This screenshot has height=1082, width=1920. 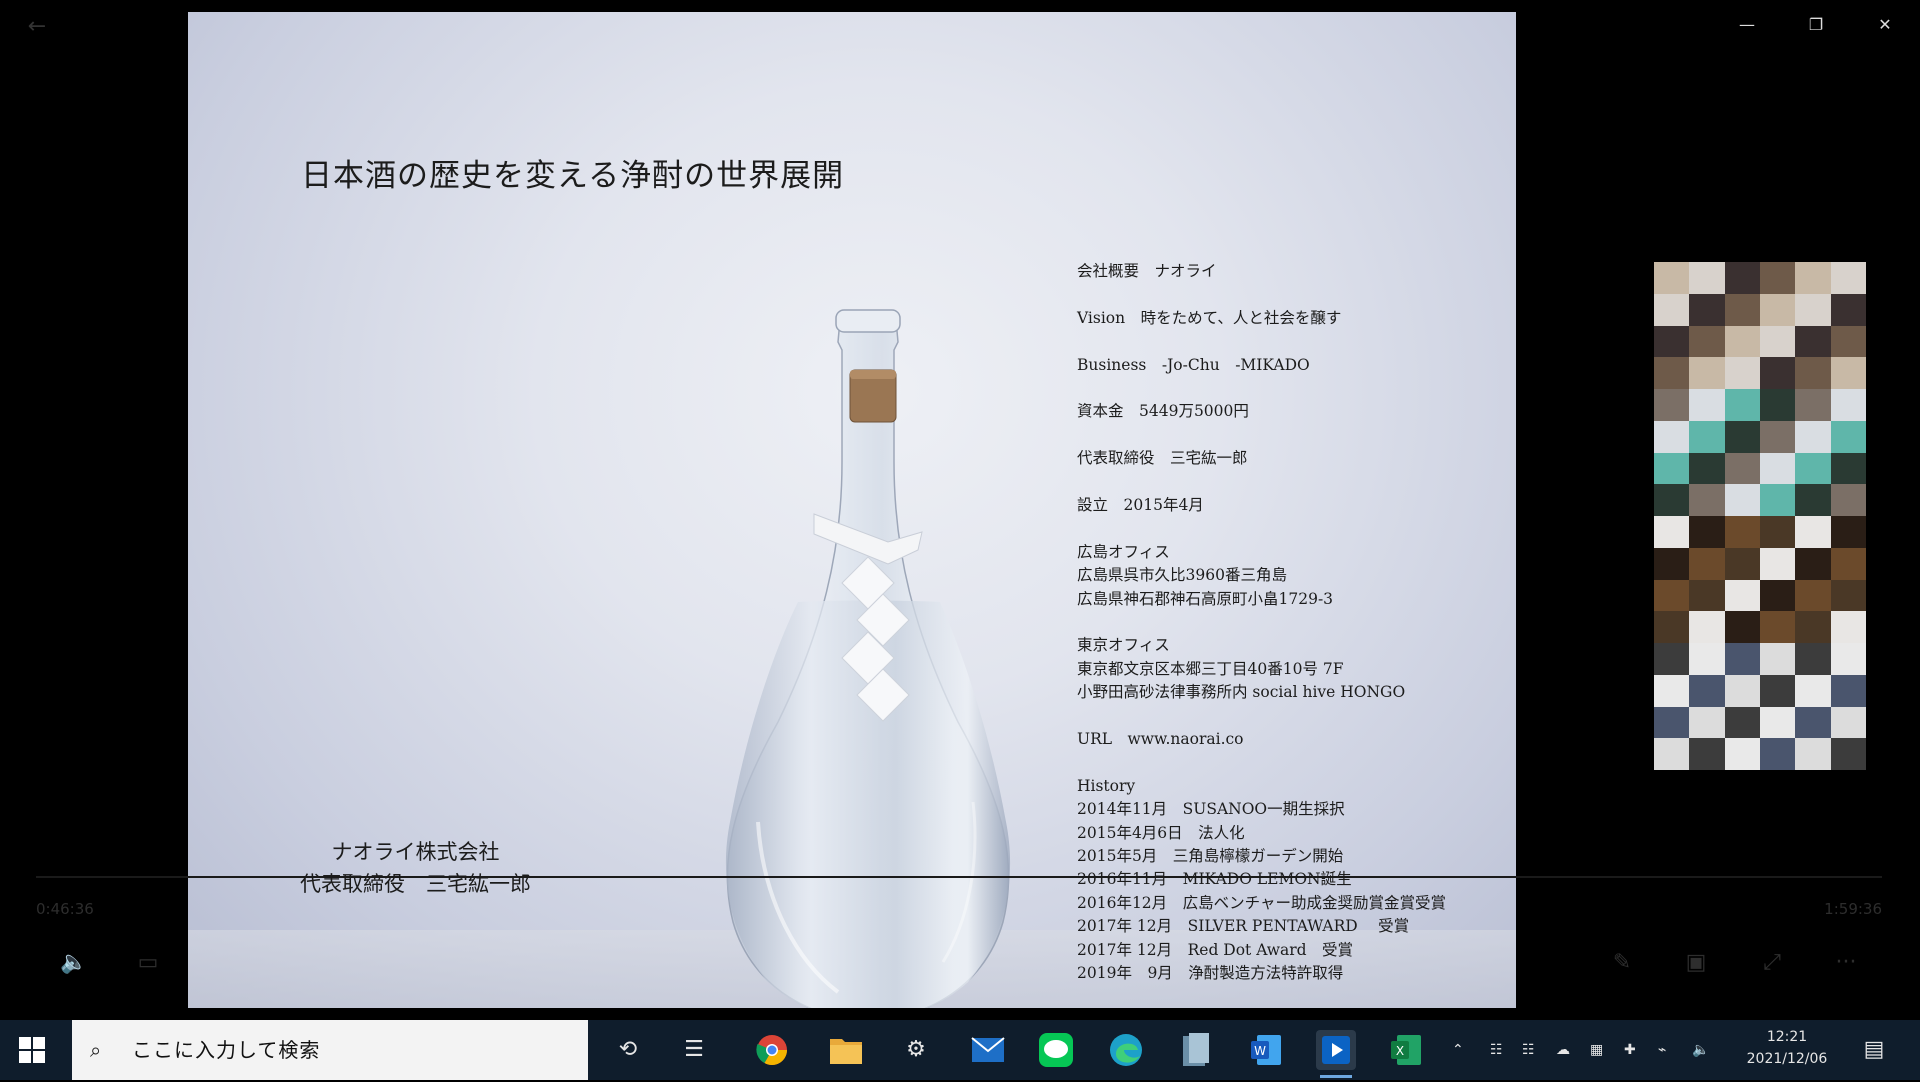 I want to click on edge-icon, so click(x=1126, y=1050).